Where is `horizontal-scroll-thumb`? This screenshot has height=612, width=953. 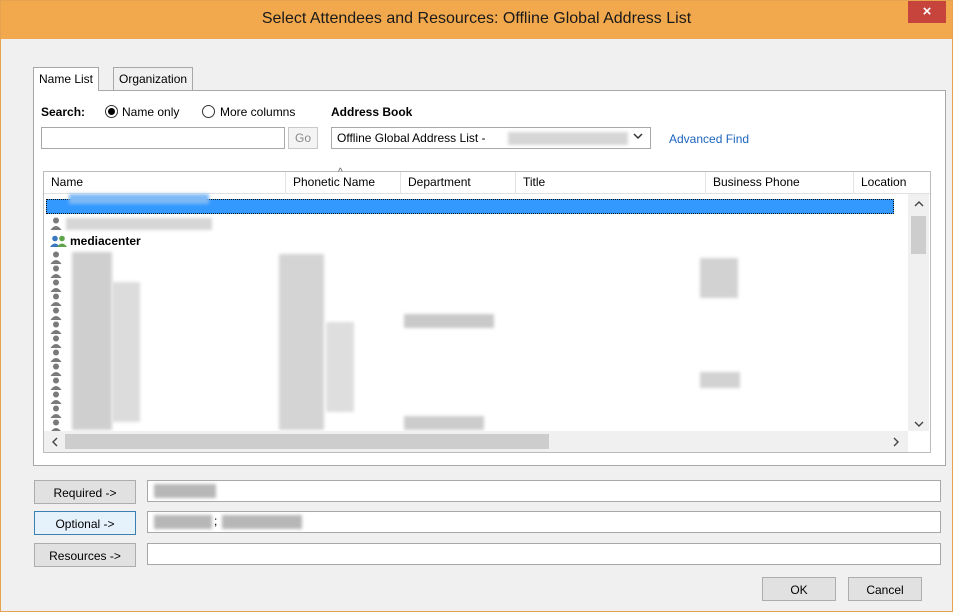
horizontal-scroll-thumb is located at coordinates (307, 441).